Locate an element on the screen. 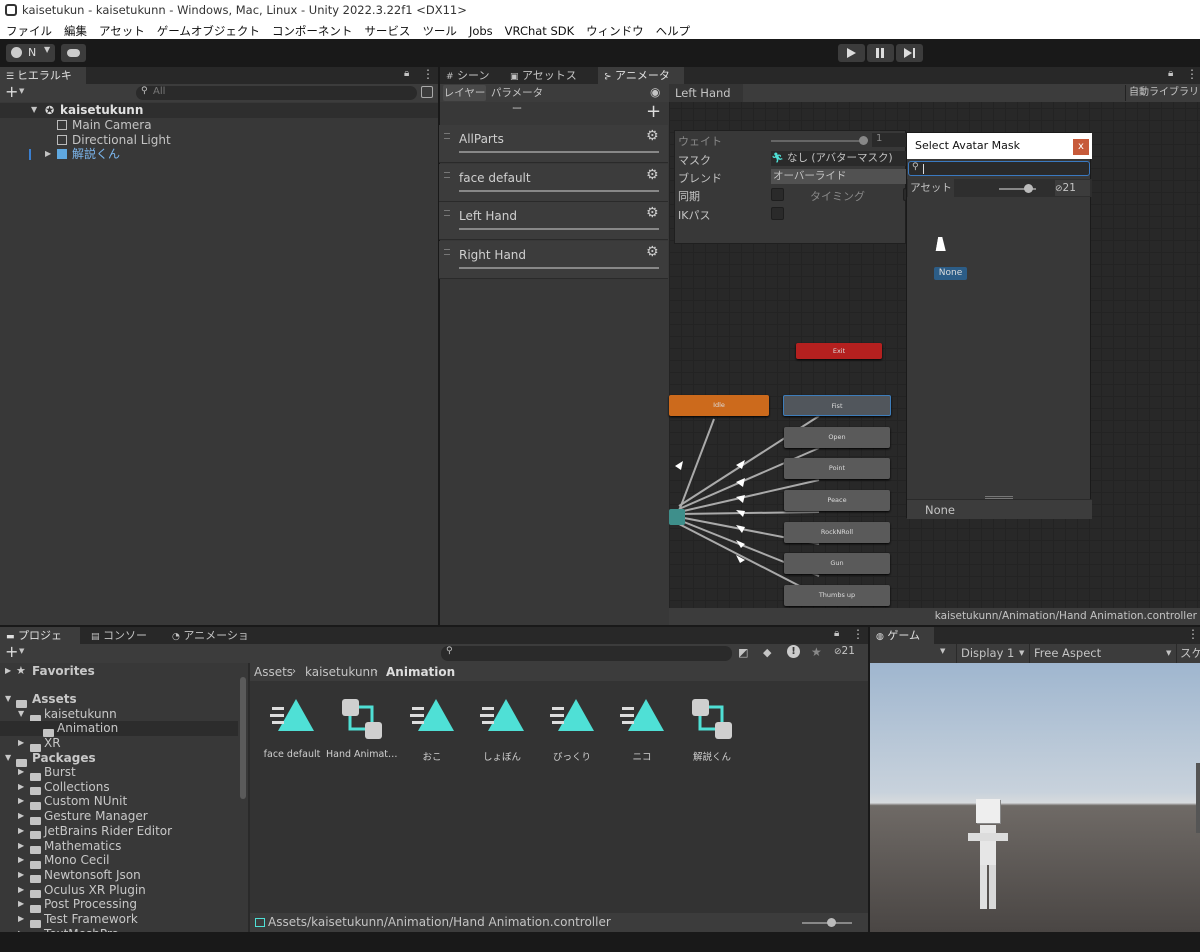 This screenshot has width=1200, height=952. cloud-button is located at coordinates (73, 53).